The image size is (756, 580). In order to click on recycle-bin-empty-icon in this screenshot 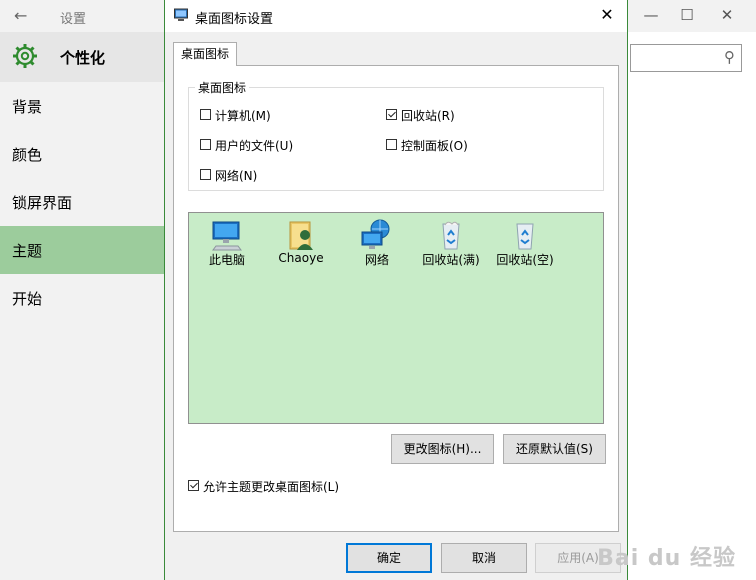, I will do `click(525, 236)`.